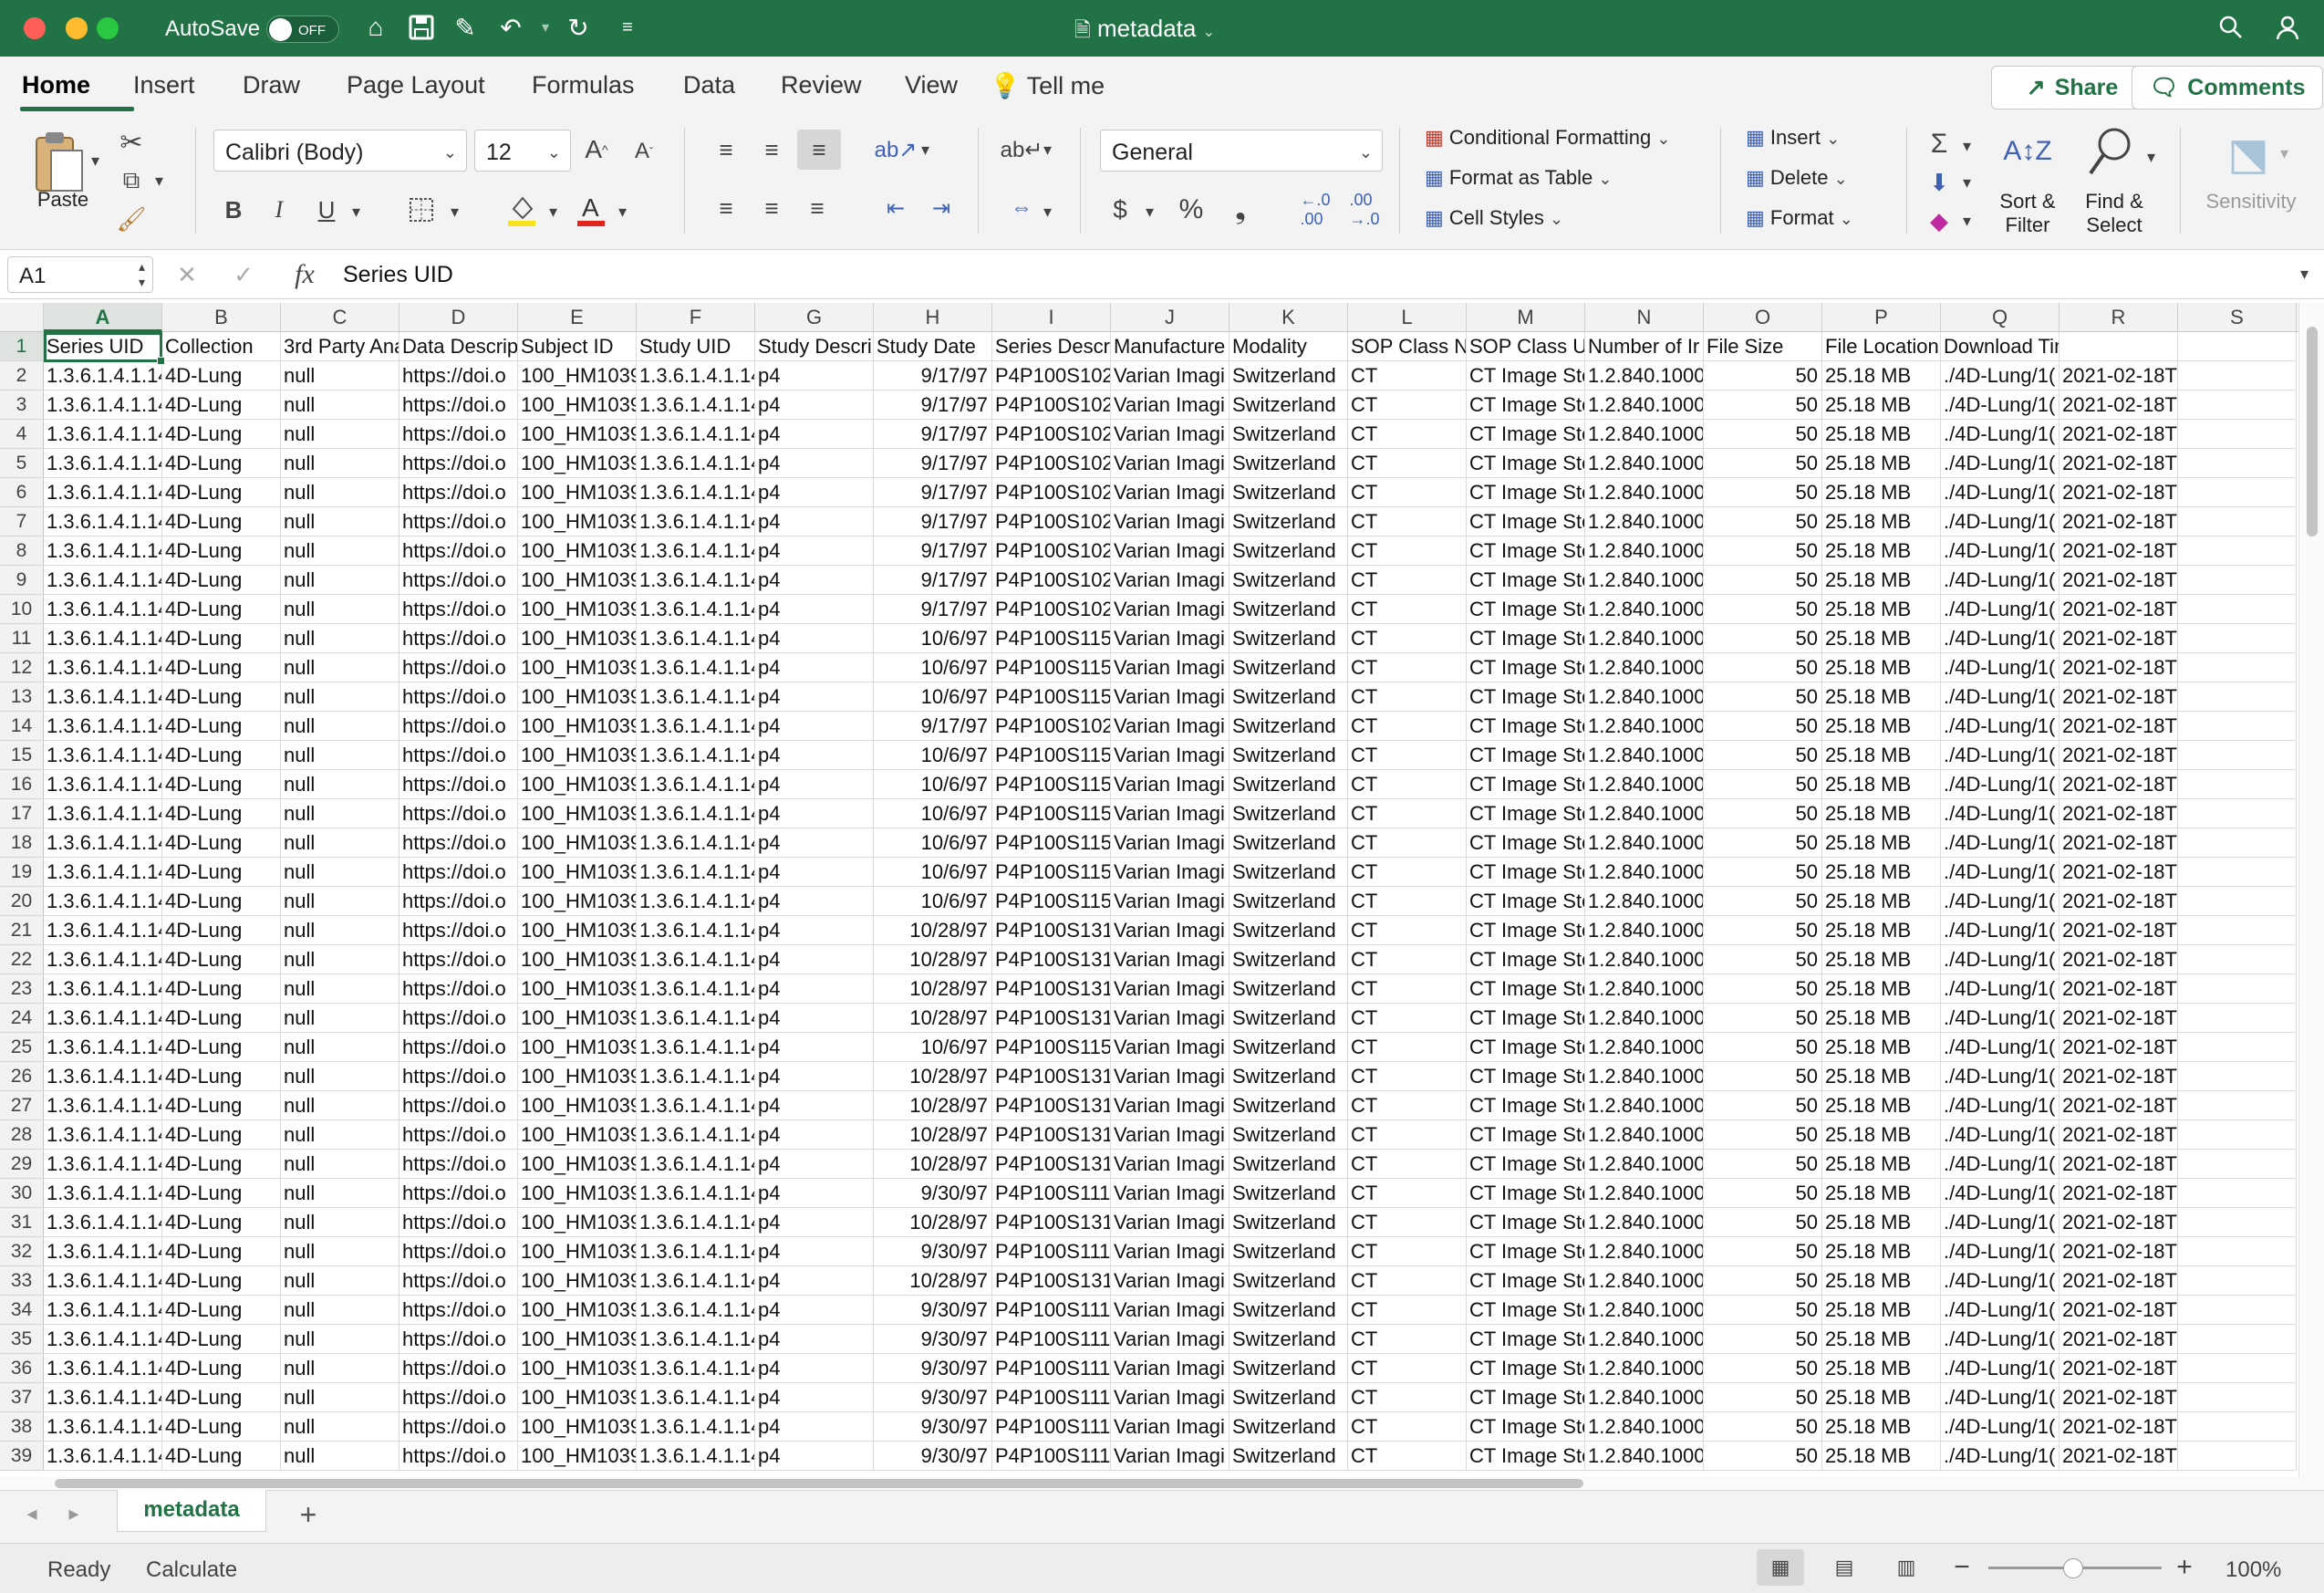 This screenshot has height=1593, width=2324. Describe the element at coordinates (1052, 813) in the screenshot. I see `cell: P4P100S115I` at that location.